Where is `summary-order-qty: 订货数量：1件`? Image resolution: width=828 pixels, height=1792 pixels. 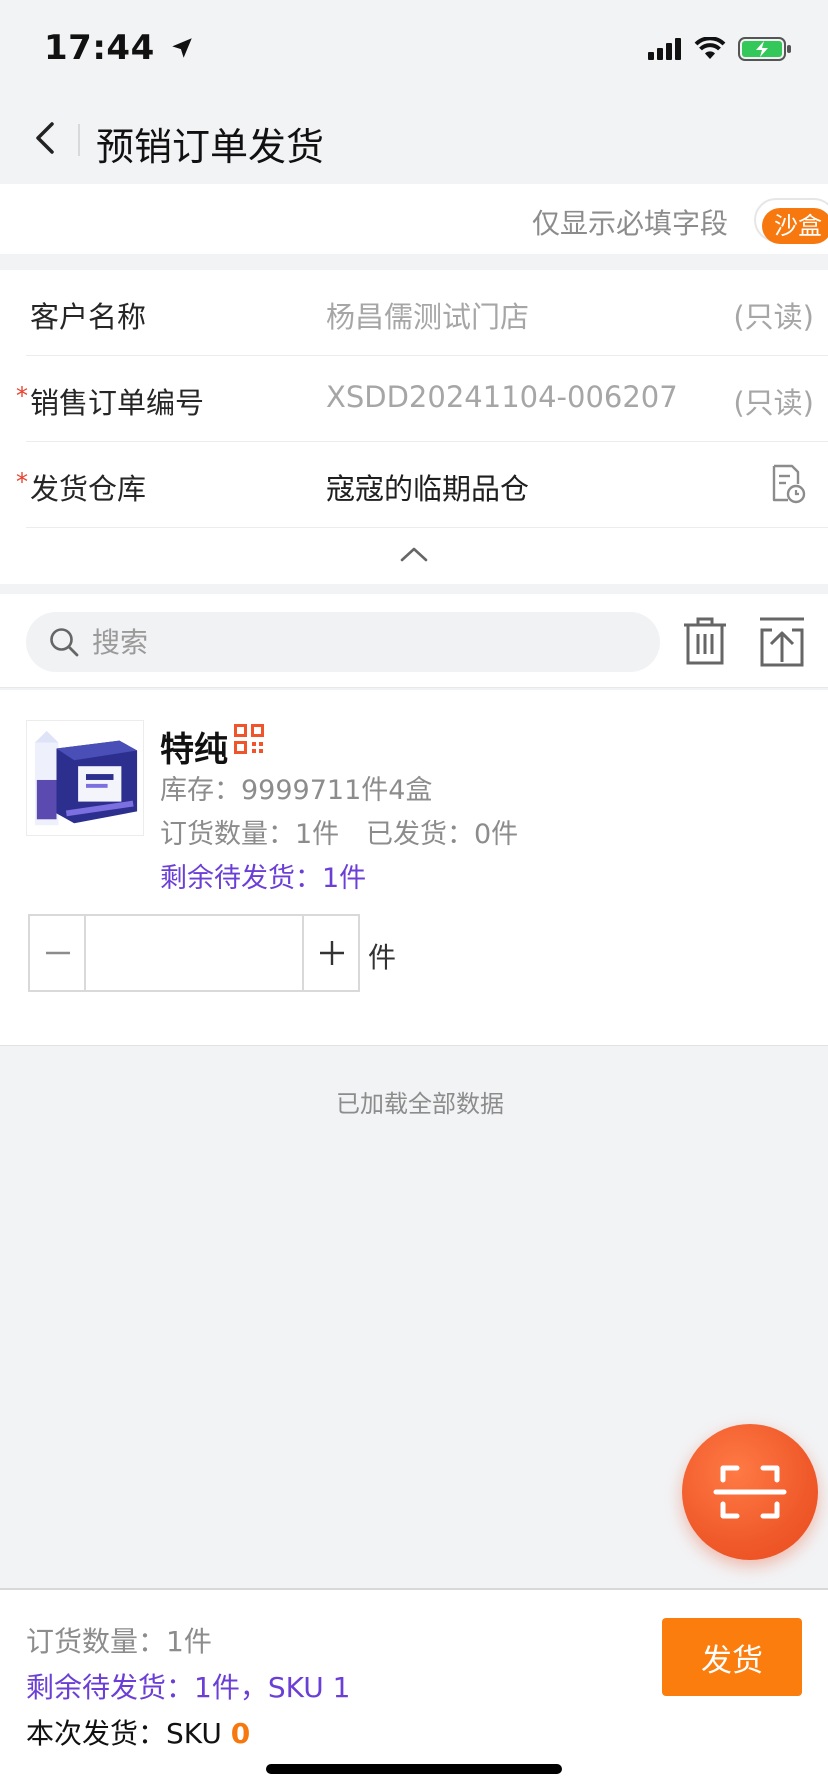 summary-order-qty: 订货数量：1件 is located at coordinates (119, 1641).